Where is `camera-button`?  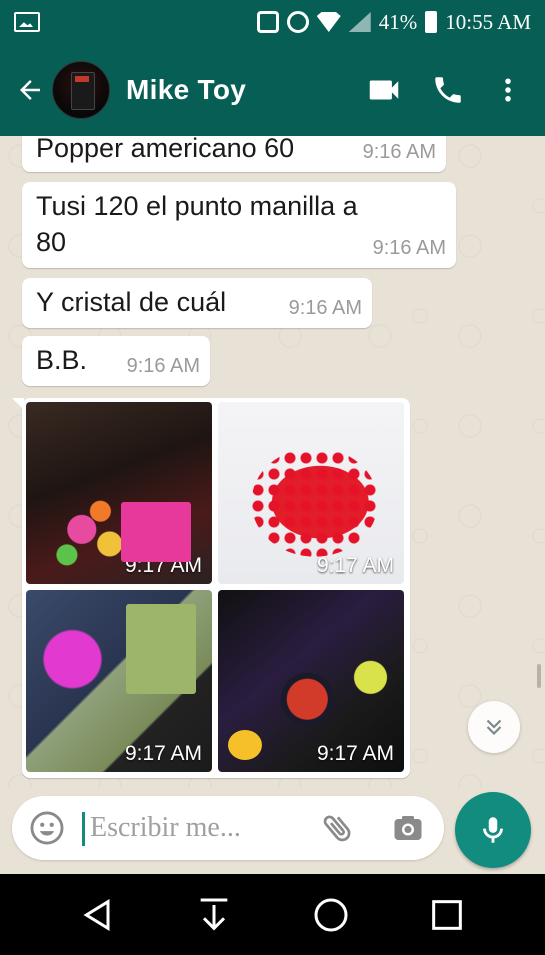 camera-button is located at coordinates (408, 828).